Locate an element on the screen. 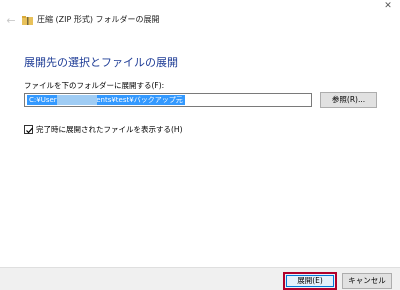  zip-folder-icon is located at coordinates (27, 20).